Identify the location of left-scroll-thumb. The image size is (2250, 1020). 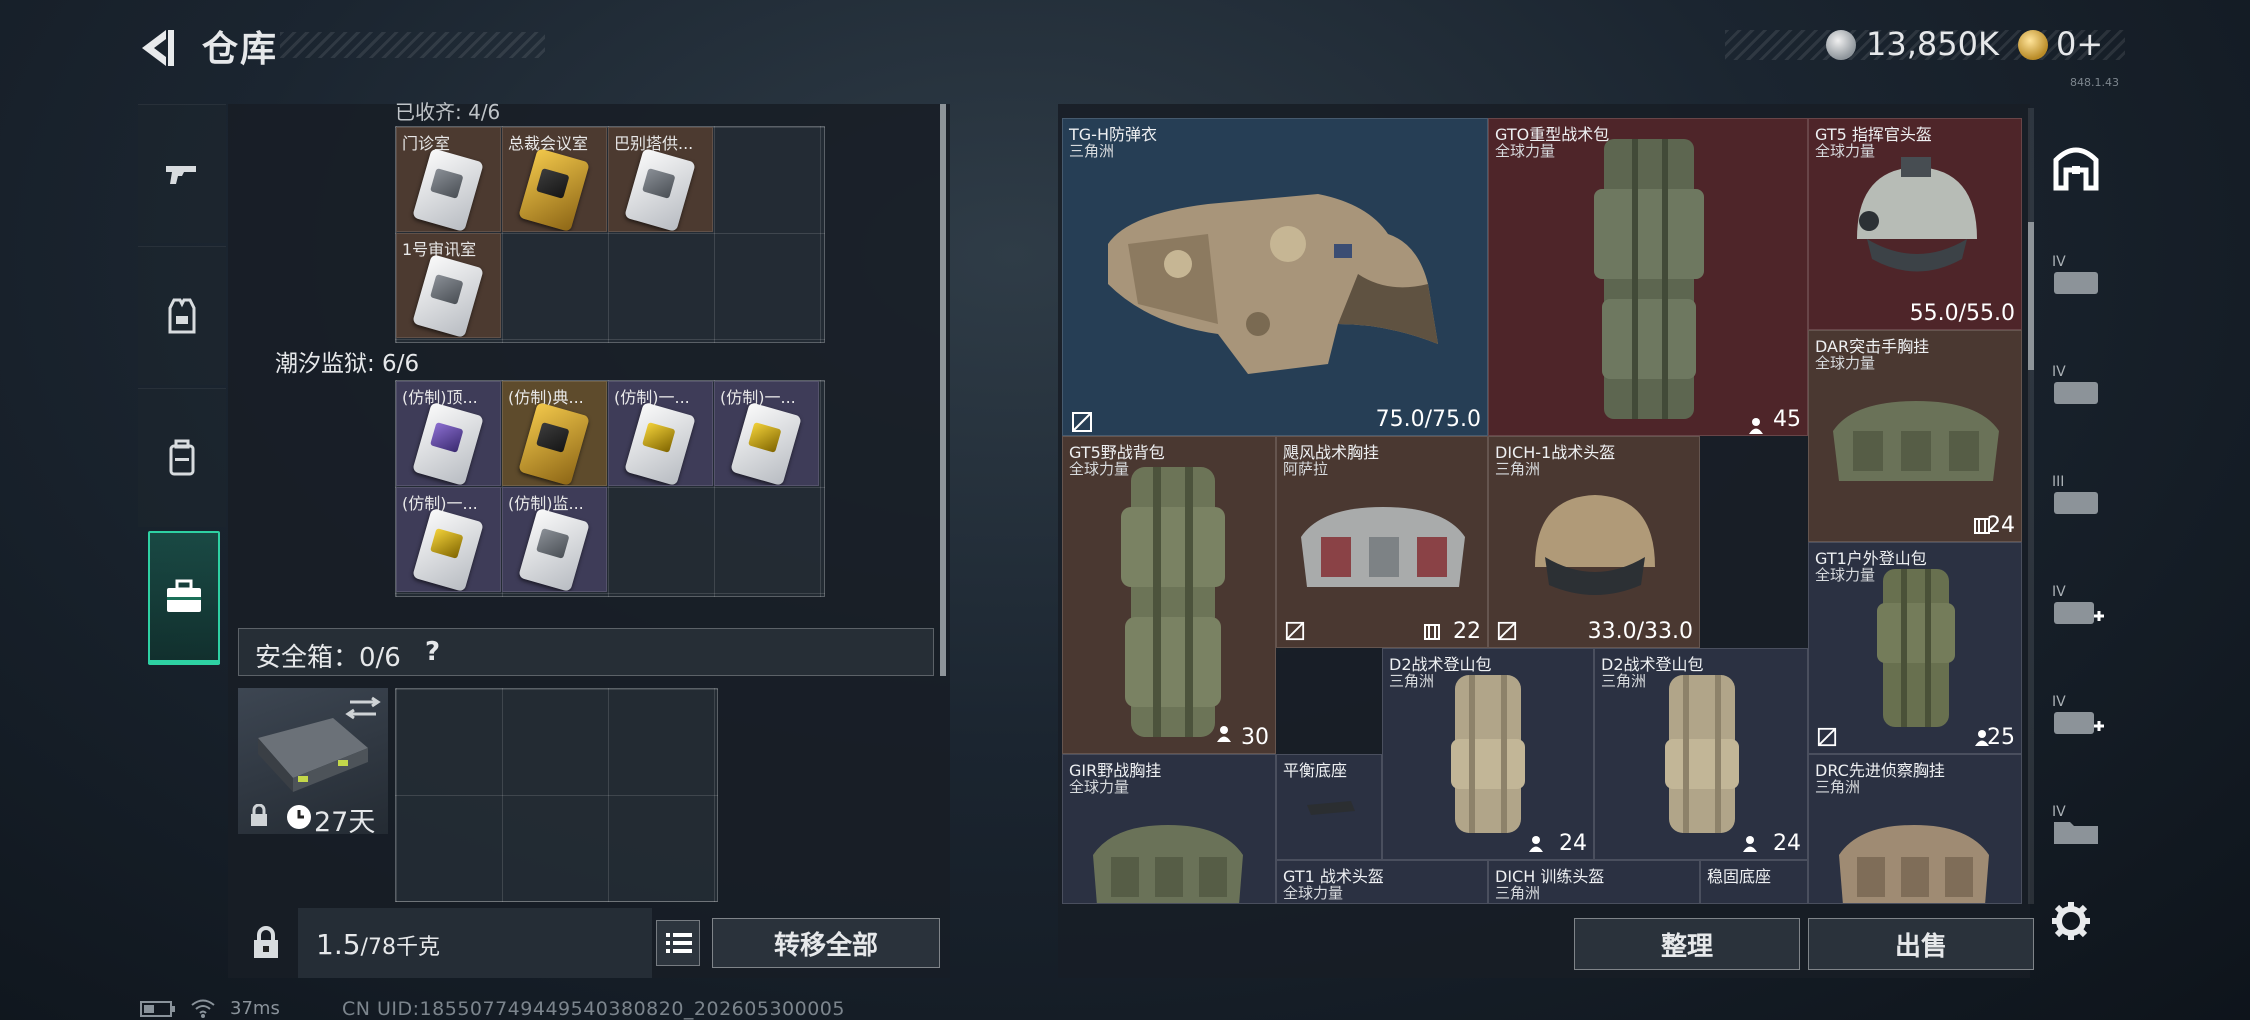
(943, 390).